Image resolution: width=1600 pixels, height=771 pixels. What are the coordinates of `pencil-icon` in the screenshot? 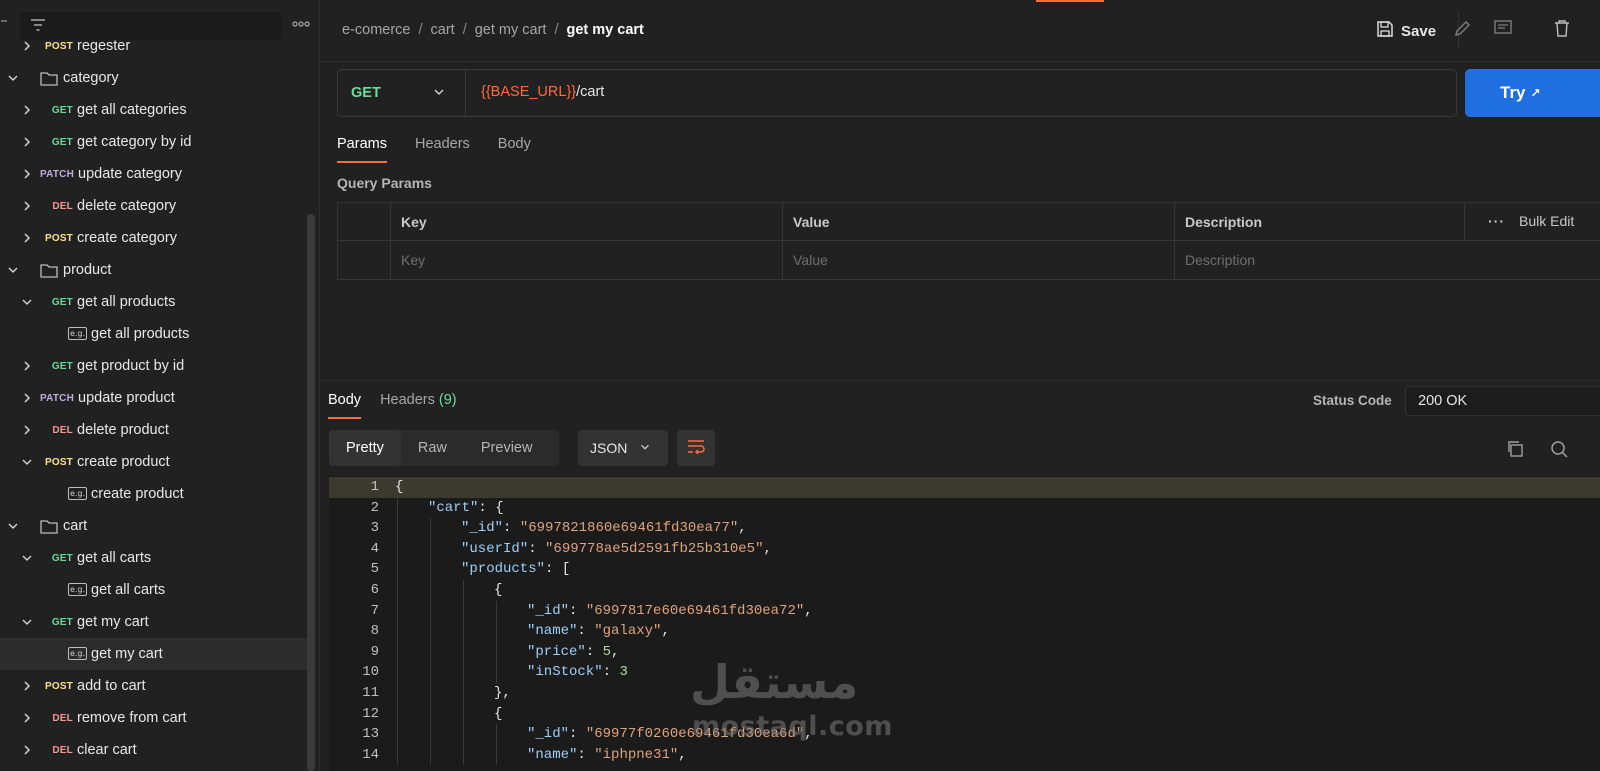 It's located at (1466, 31).